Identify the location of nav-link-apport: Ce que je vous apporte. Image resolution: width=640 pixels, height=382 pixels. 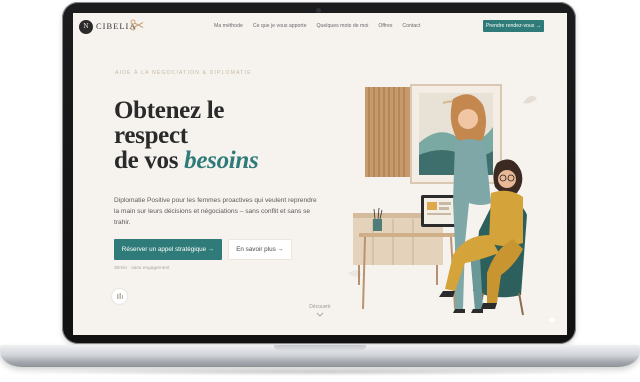
(280, 26).